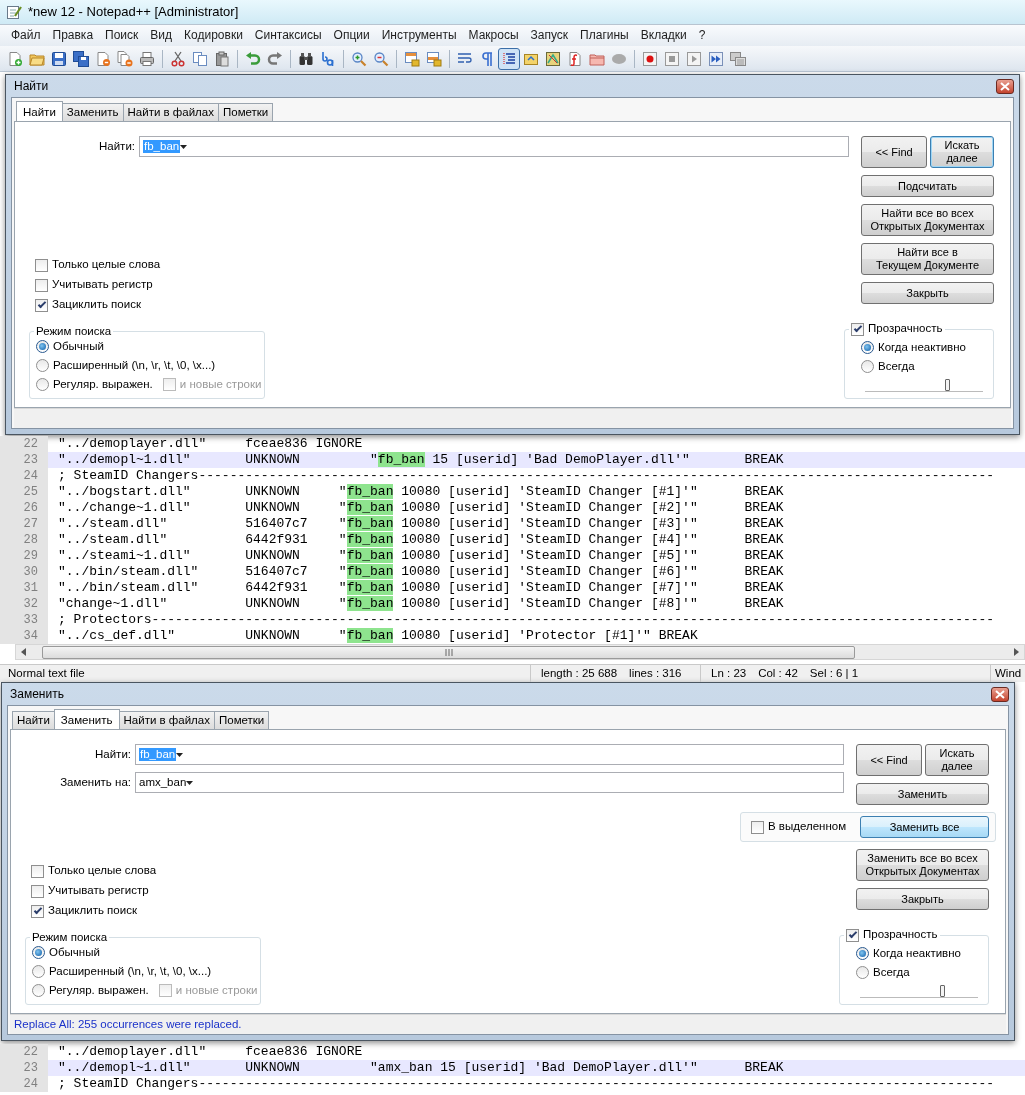 The height and width of the screenshot is (1095, 1025). I want to click on line-number: 28, so click(24, 540).